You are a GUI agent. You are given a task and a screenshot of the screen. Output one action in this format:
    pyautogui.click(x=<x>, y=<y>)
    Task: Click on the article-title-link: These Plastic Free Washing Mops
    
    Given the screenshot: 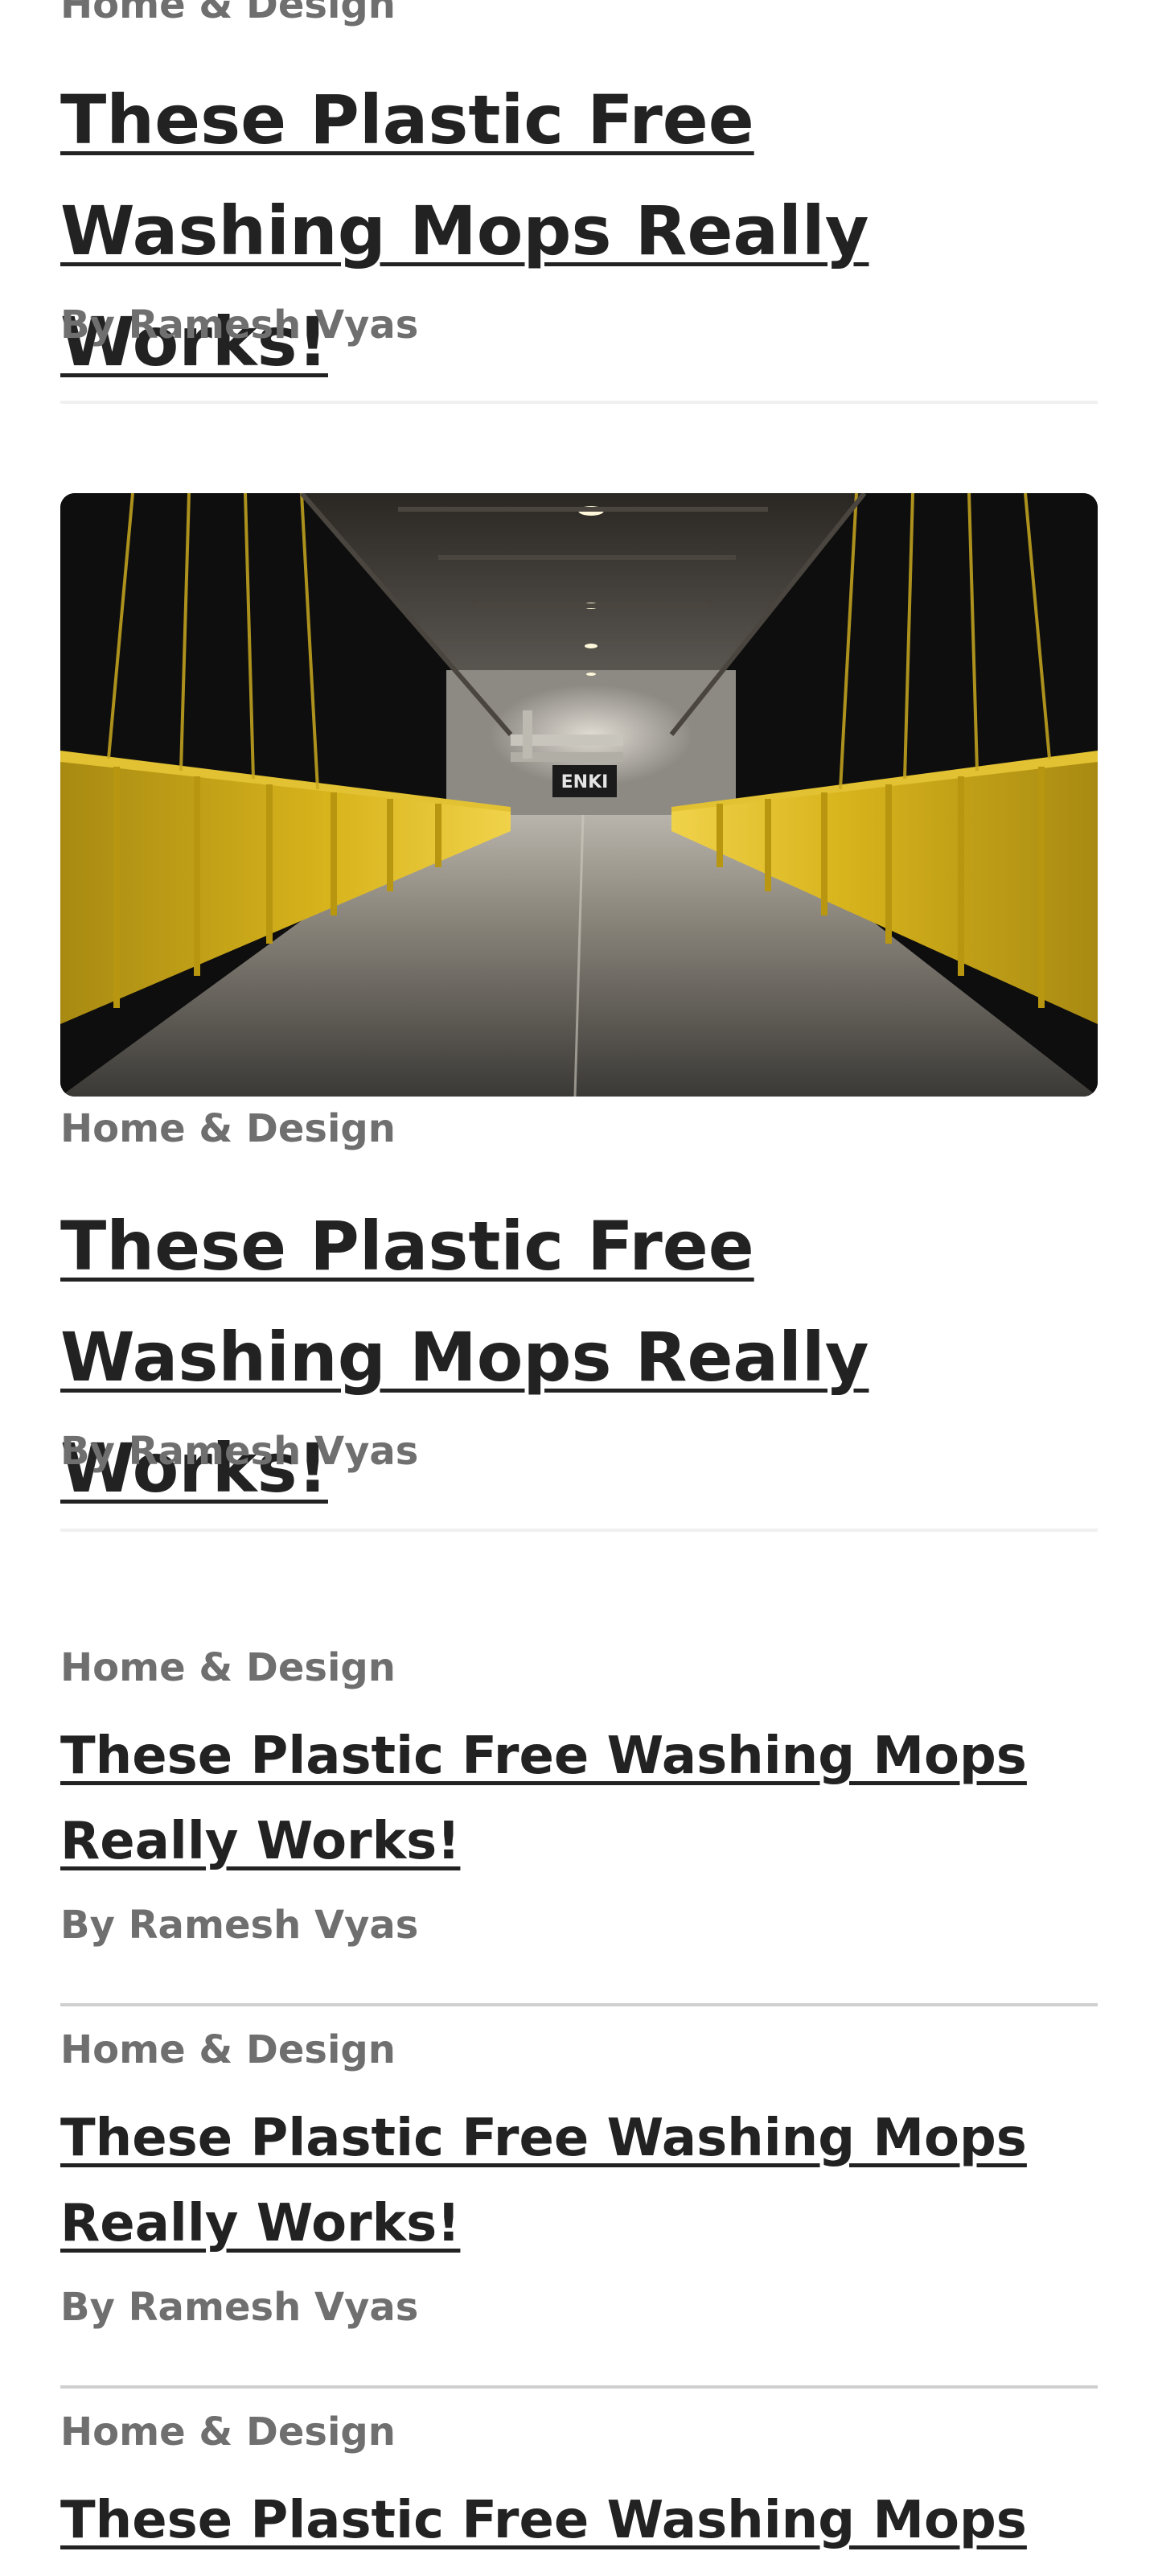 What is the action you would take?
    pyautogui.click(x=579, y=2520)
    